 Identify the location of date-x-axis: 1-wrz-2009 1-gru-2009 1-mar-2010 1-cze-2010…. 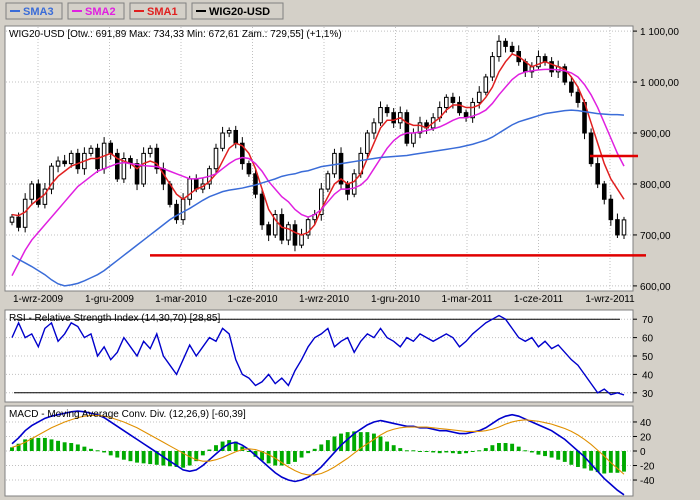
(324, 299).